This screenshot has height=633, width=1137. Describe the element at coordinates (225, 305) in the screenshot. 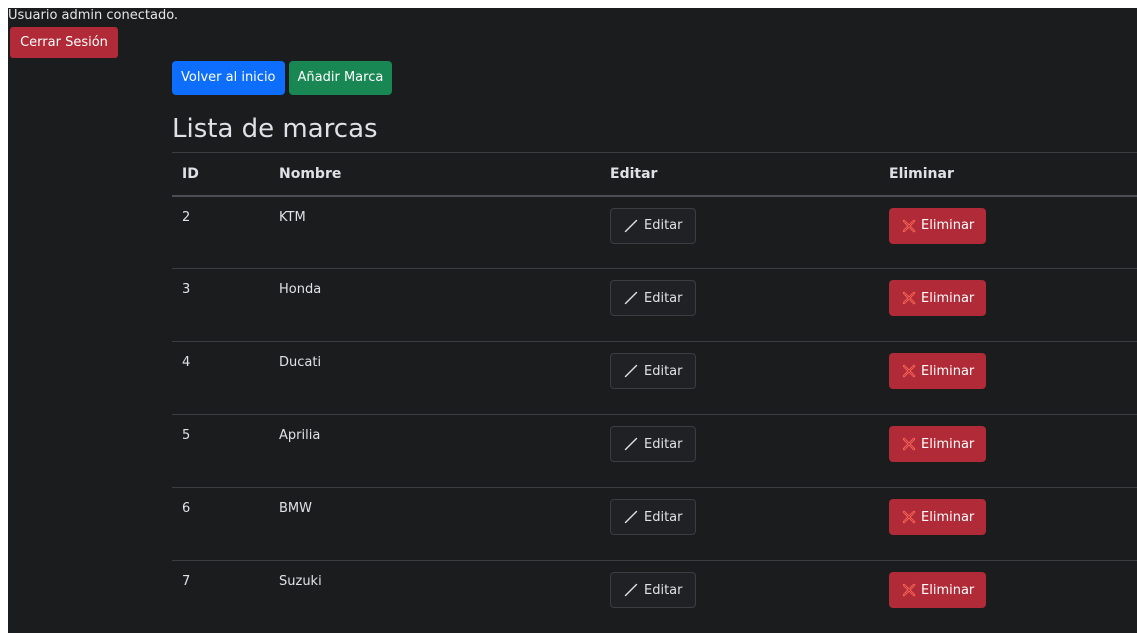

I see `row-id: 3` at that location.